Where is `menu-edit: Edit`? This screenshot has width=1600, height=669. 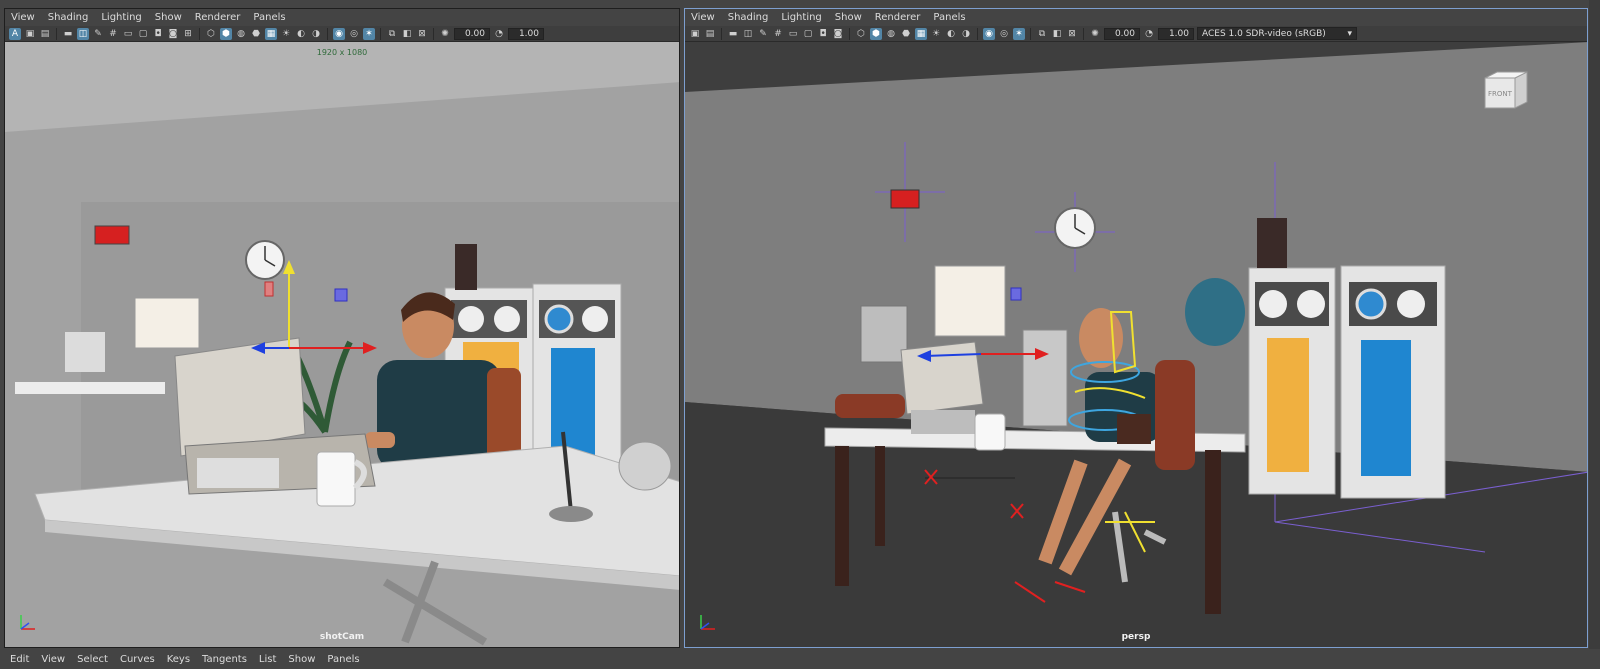
menu-edit: Edit is located at coordinates (19, 659).